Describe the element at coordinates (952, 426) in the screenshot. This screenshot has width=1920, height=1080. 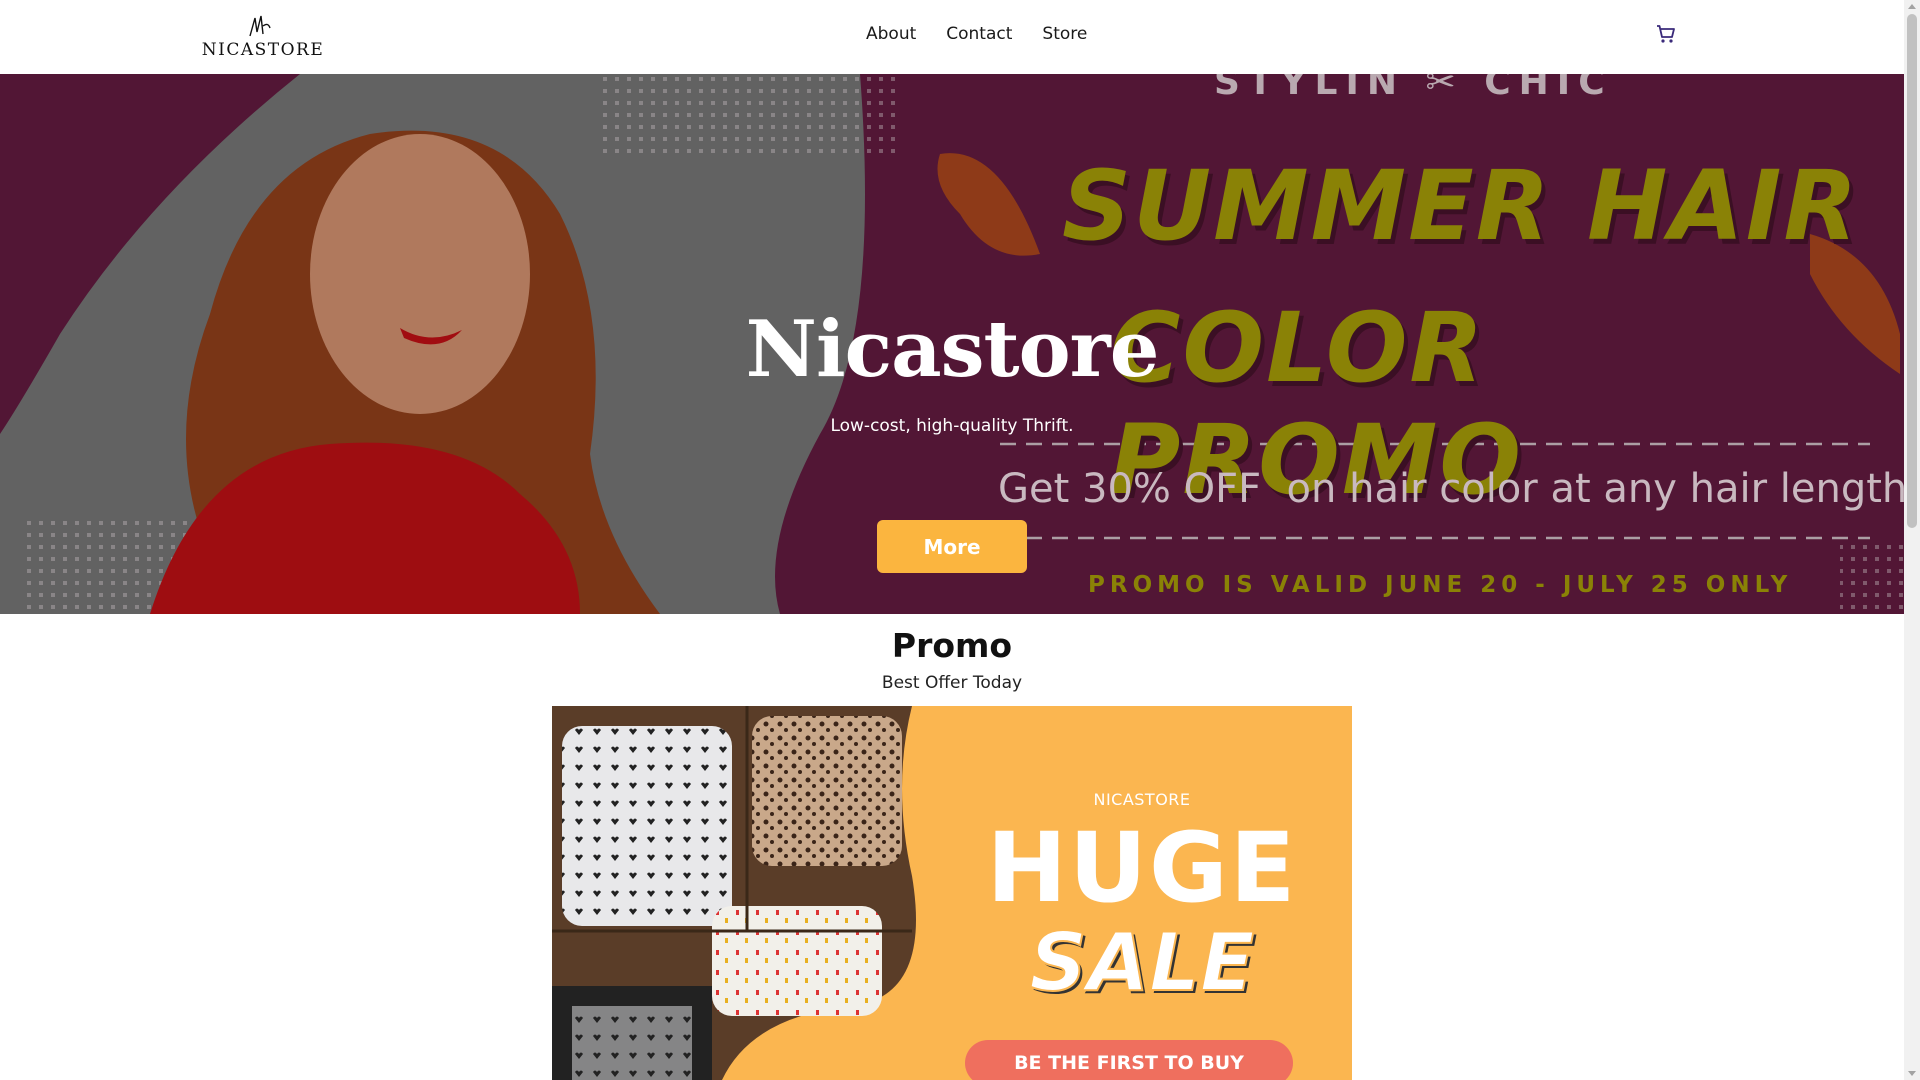
I see `hero-subtitle: Low-cost, high-quality Thrift.` at that location.